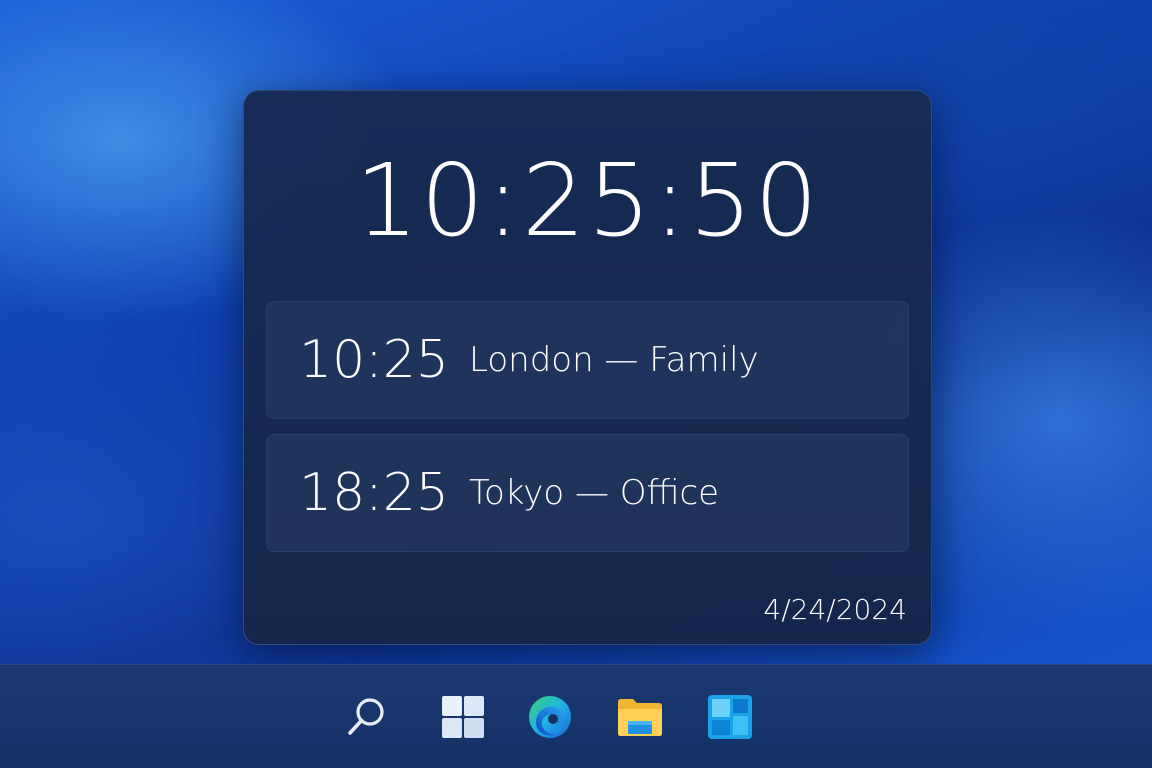 The width and height of the screenshot is (1152, 768). What do you see at coordinates (463, 717) in the screenshot?
I see `start-icon` at bounding box center [463, 717].